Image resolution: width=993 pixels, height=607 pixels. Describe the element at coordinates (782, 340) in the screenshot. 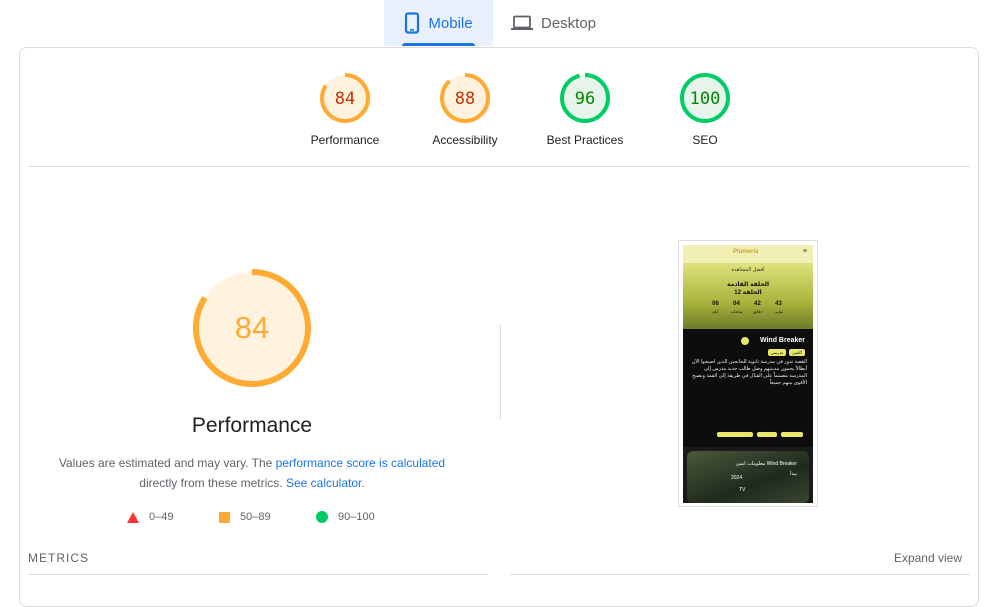

I see `show-title: Wind Breaker` at that location.